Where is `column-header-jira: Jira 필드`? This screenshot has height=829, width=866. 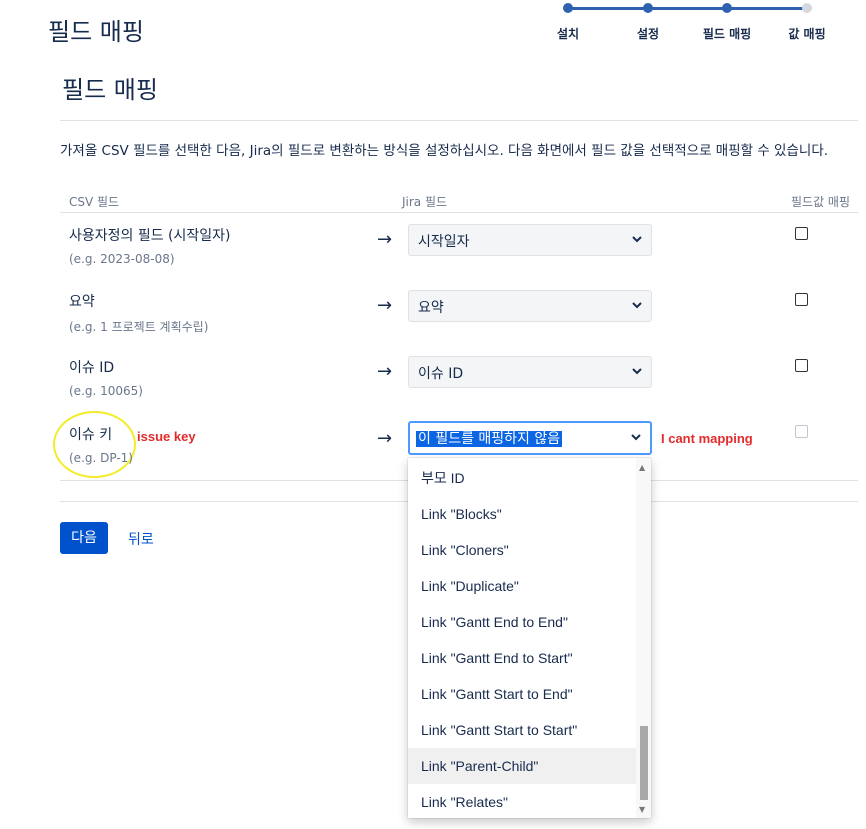
column-header-jira: Jira 필드 is located at coordinates (425, 202).